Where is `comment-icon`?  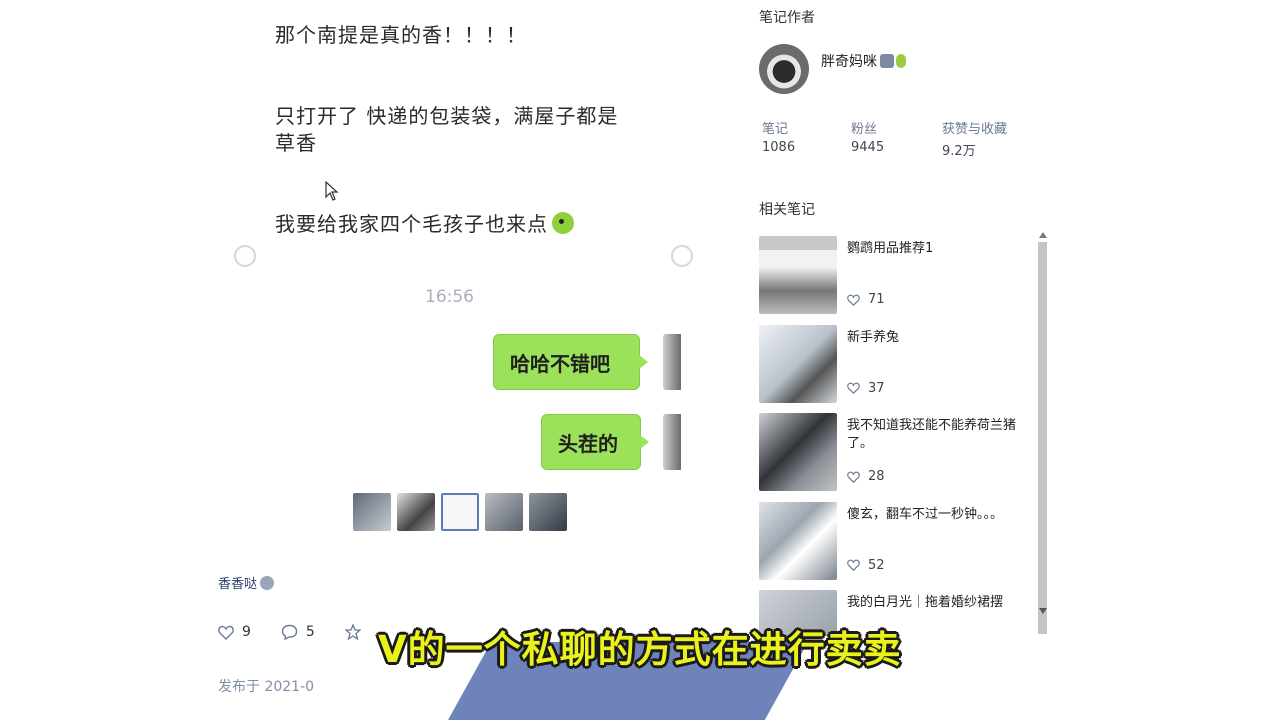
comment-icon is located at coordinates (289, 632).